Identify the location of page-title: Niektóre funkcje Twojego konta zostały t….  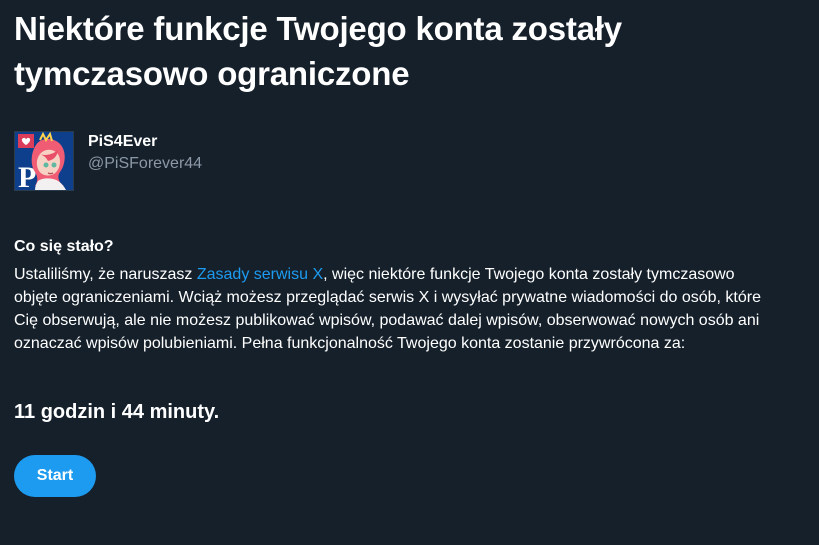
(318, 51).